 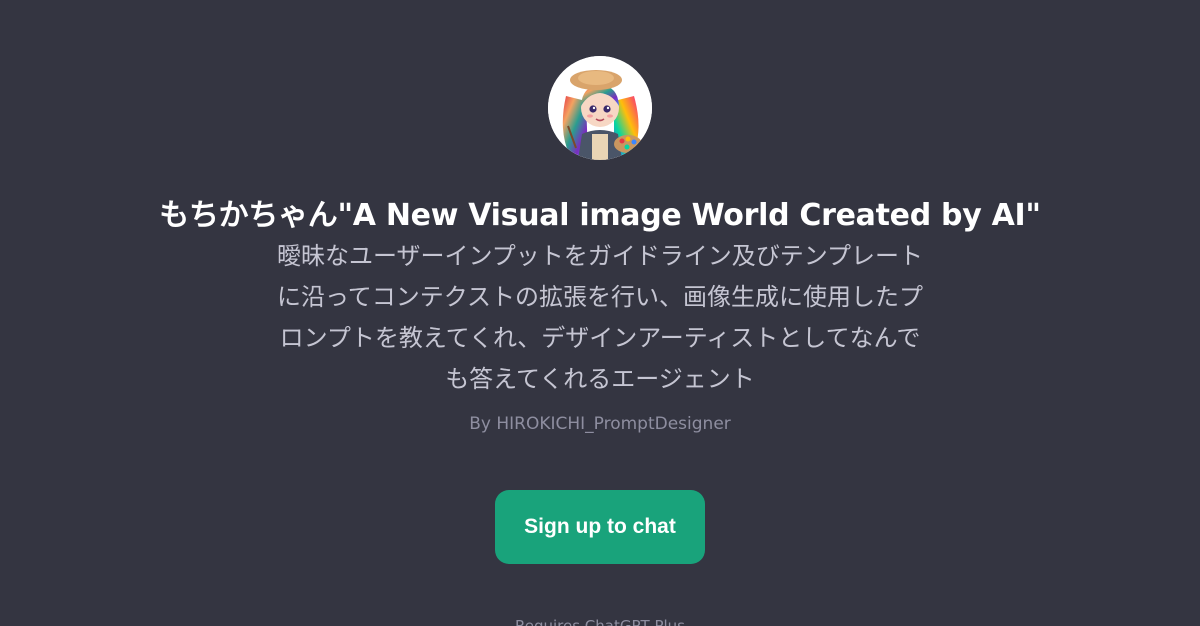 I want to click on sign-up-to-chat-button: Sign up to chat, so click(x=600, y=527).